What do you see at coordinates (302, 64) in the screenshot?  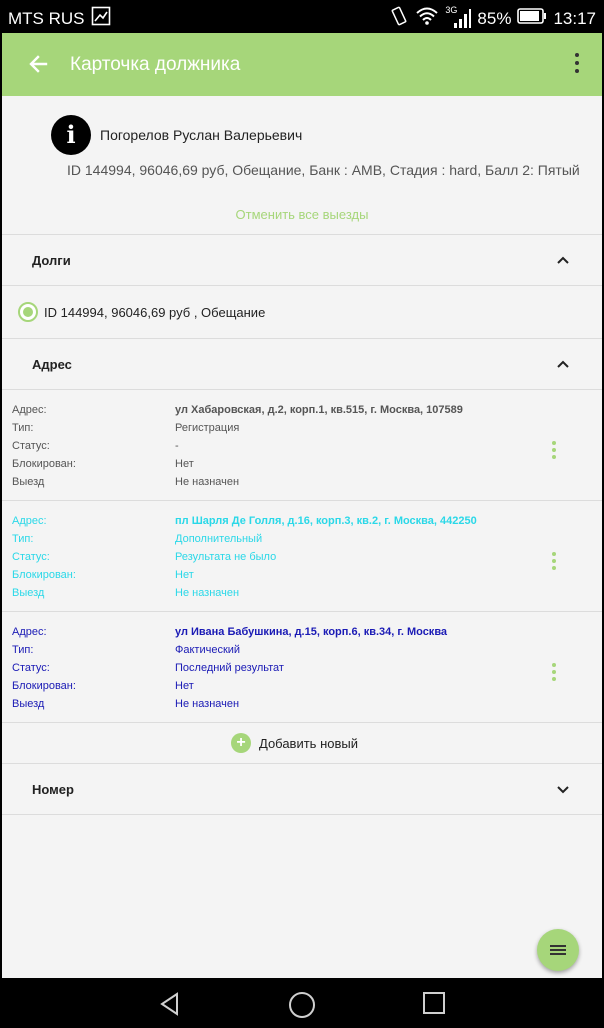 I see `app-bar: Карточка должника` at bounding box center [302, 64].